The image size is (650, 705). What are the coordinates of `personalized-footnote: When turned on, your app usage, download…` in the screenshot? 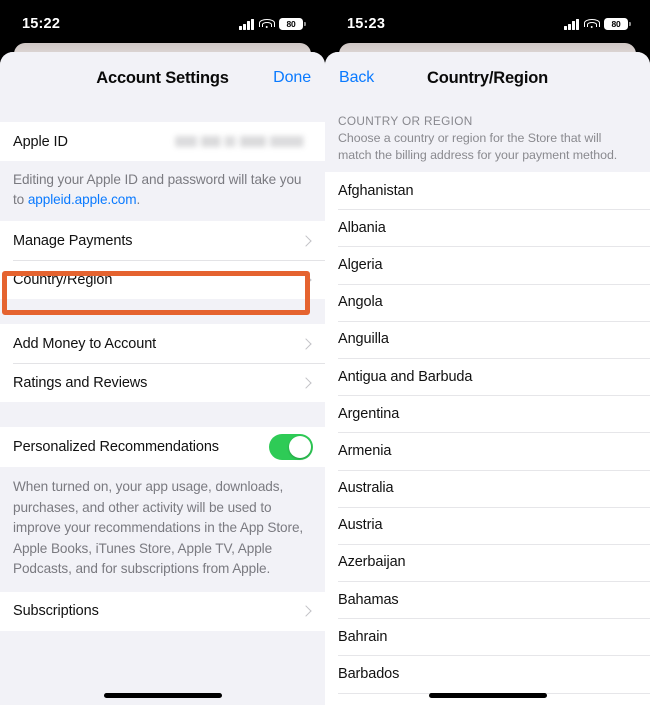 It's located at (162, 529).